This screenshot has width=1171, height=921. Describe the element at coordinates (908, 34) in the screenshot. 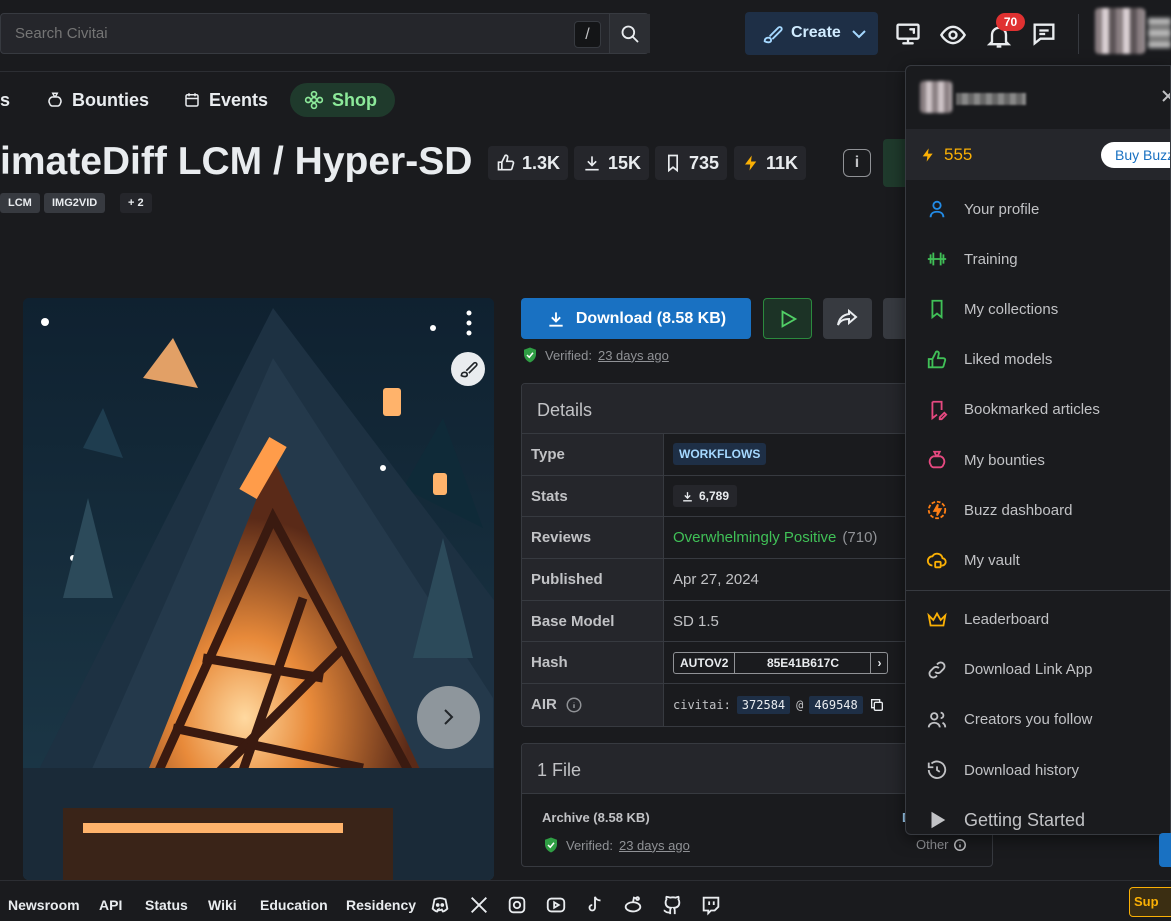

I see `monitor-icon` at that location.